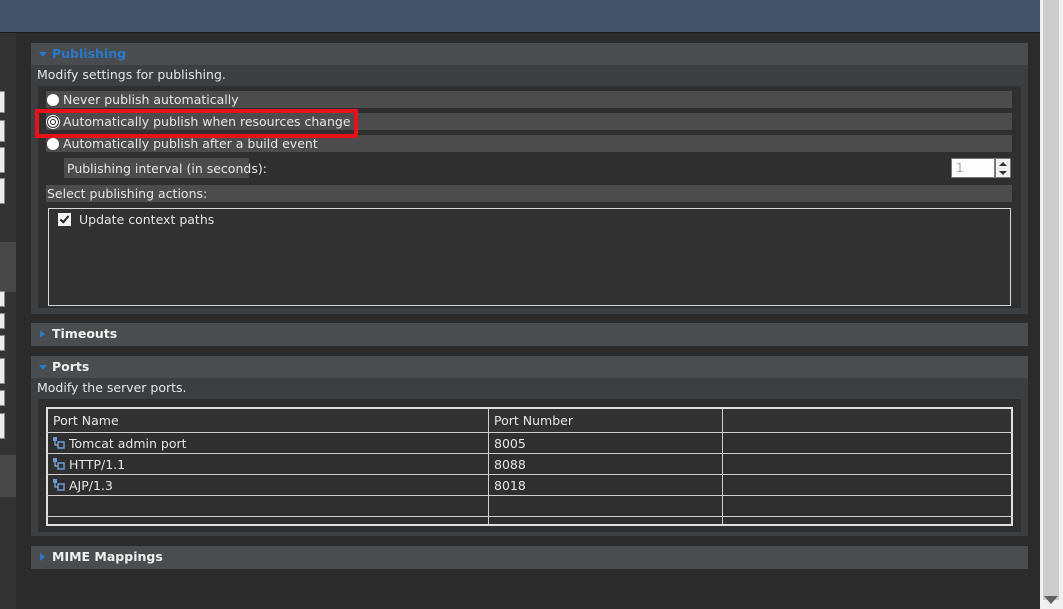 The width and height of the screenshot is (1063, 609). I want to click on action-item-label: Update context paths, so click(147, 219).